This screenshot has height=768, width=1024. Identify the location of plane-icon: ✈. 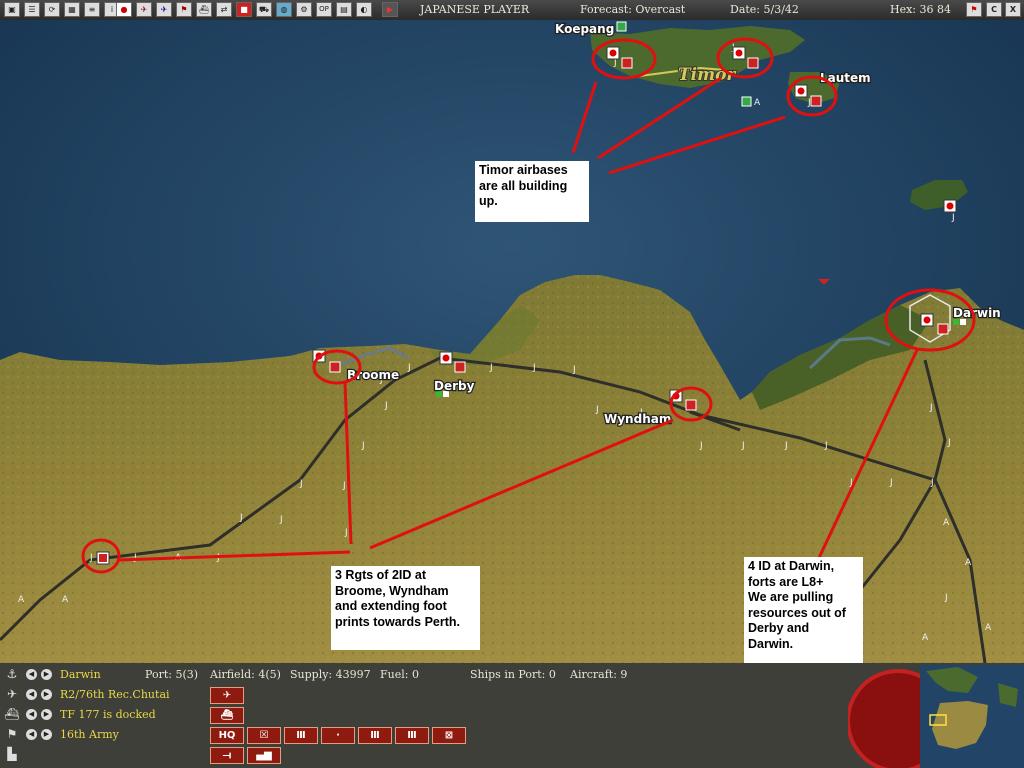
(12, 694).